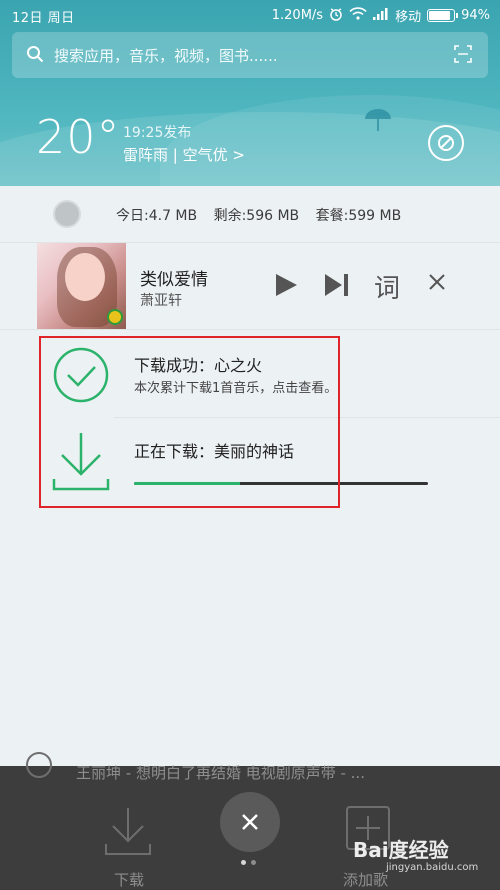  I want to click on background-download-icon, so click(128, 833).